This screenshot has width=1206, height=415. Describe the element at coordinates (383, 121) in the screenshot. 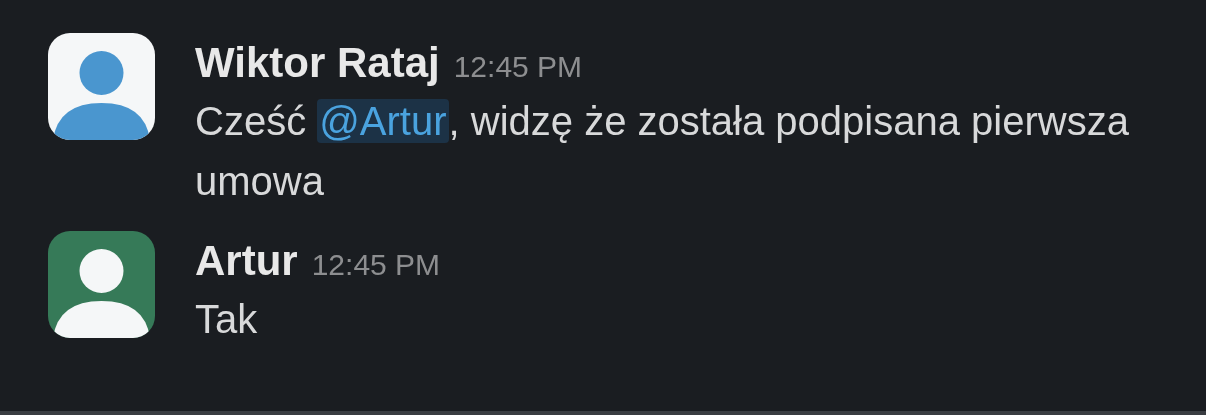

I see `mention-link: @Artur` at that location.